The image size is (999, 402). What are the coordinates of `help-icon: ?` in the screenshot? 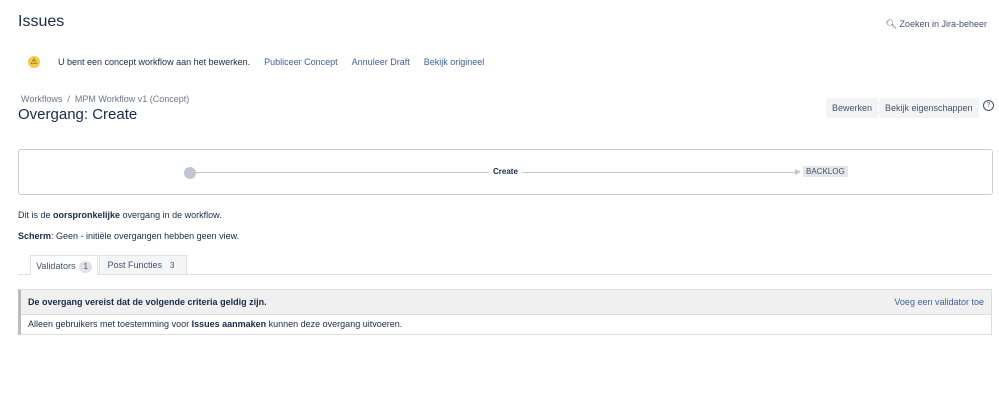 It's located at (988, 105).